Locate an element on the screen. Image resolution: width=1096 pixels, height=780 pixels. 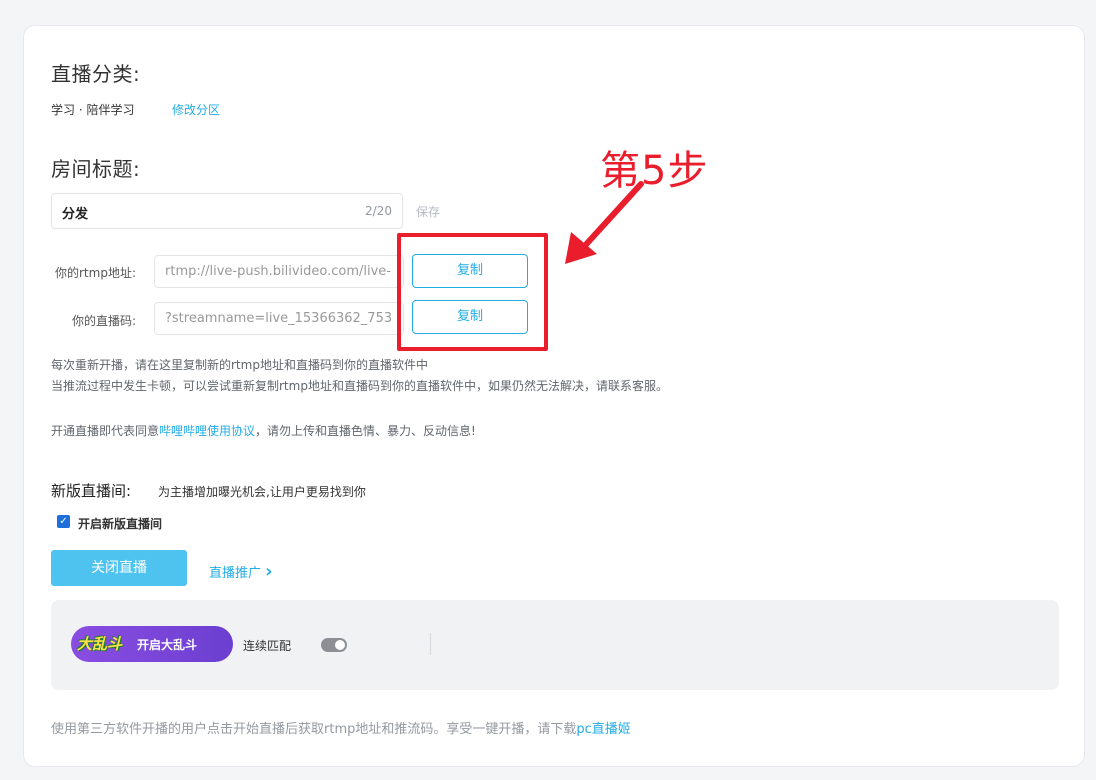
promote-link: 直播推广 › is located at coordinates (241, 571).